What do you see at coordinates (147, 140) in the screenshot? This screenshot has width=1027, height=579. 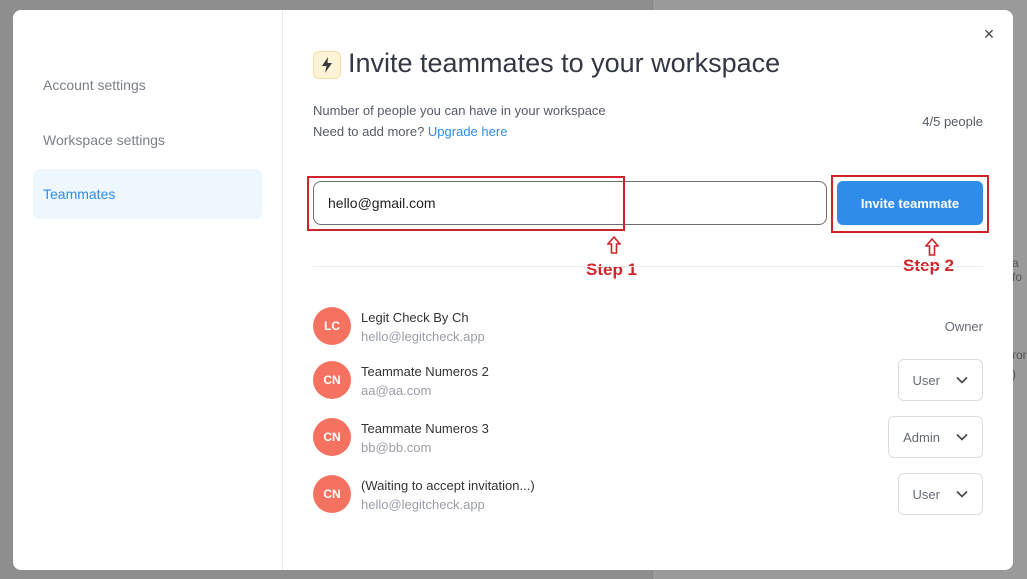 I see `sidebar-item-workspace-settings: Workspace settings` at bounding box center [147, 140].